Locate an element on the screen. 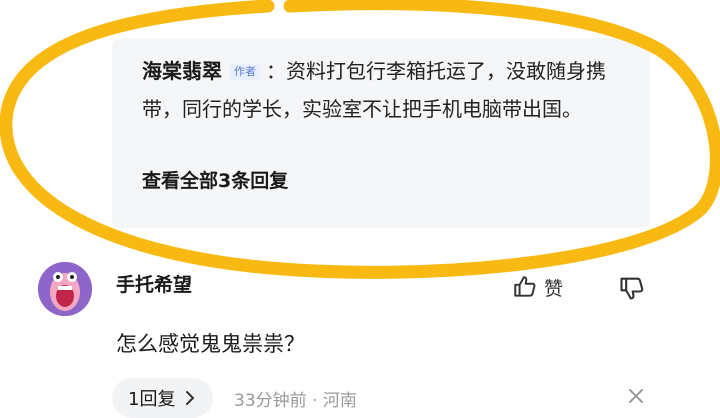 Image resolution: width=720 pixels, height=418 pixels. thumbs-up-icon is located at coordinates (525, 286).